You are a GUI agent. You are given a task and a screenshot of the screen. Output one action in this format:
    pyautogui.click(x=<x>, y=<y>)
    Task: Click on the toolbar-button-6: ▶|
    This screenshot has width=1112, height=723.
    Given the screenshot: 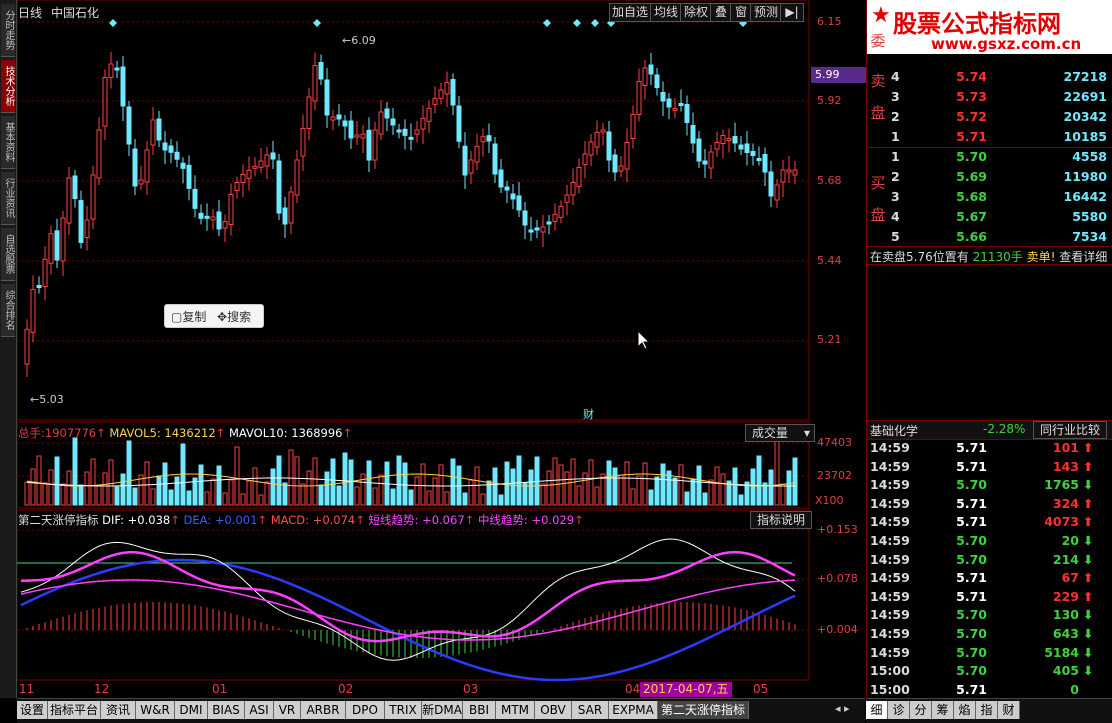 What is the action you would take?
    pyautogui.click(x=792, y=12)
    